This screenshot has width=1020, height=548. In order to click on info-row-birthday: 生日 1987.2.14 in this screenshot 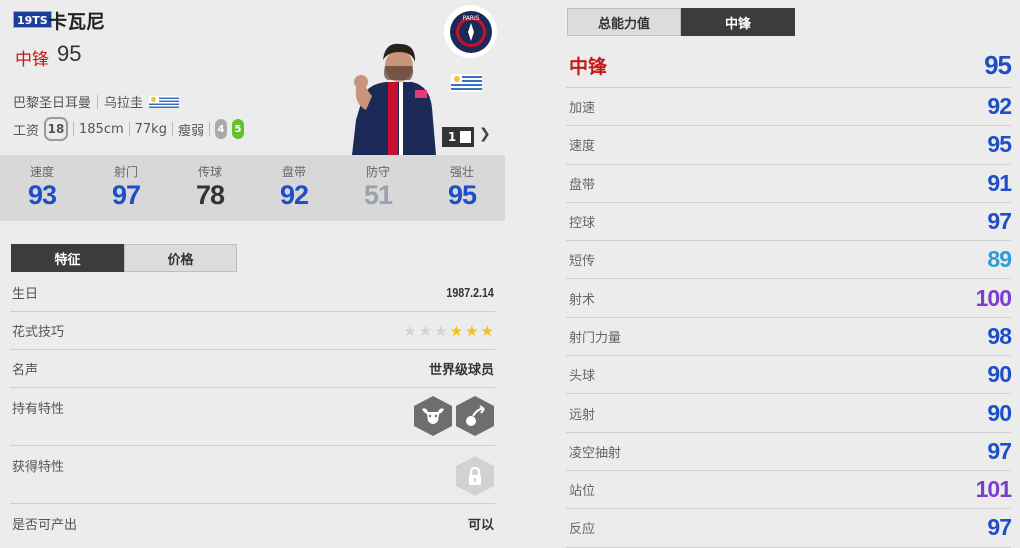, I will do `click(252, 293)`.